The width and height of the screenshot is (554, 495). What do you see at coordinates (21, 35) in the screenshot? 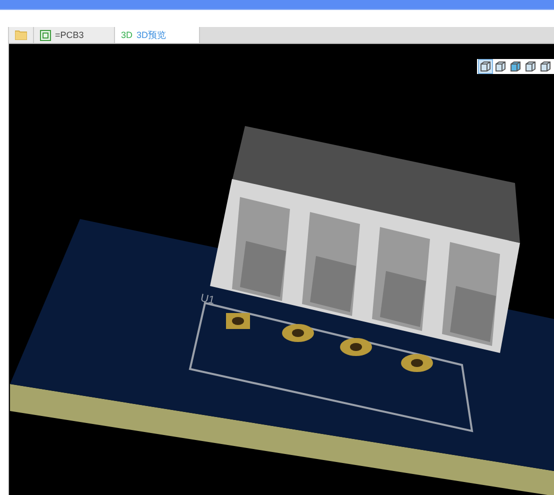
I see `folder-icon` at bounding box center [21, 35].